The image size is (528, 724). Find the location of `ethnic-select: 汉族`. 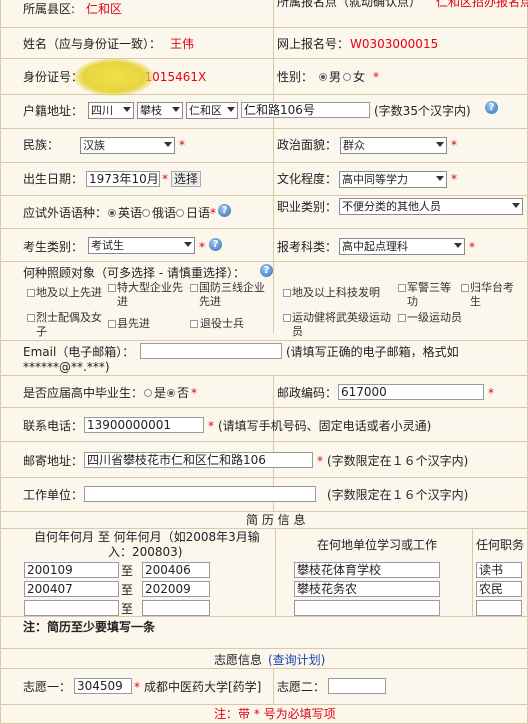

ethnic-select: 汉族 is located at coordinates (127, 145).